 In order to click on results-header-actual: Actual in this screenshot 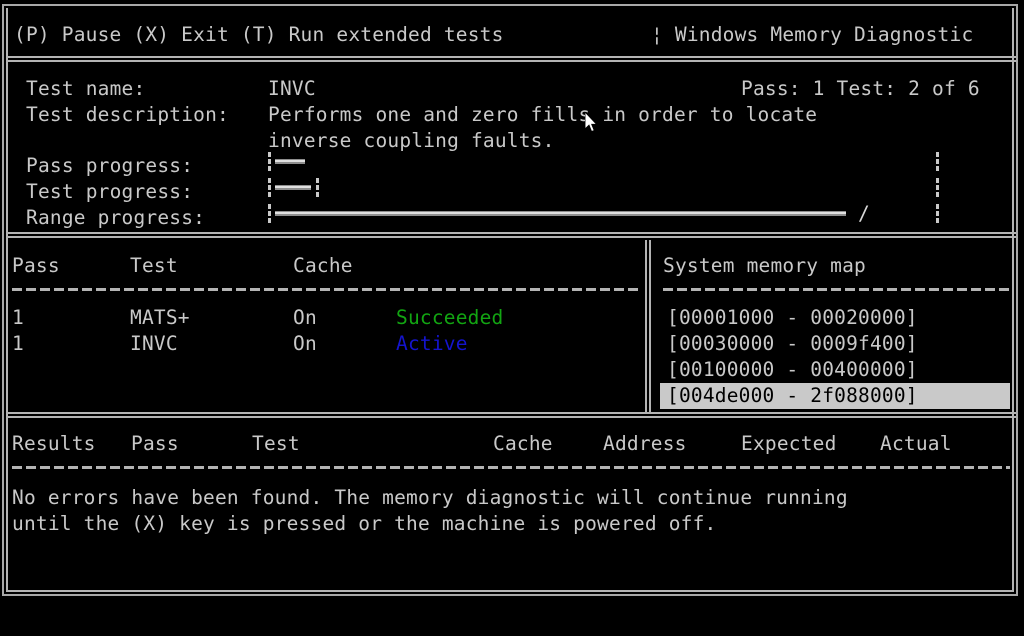, I will do `click(916, 443)`.